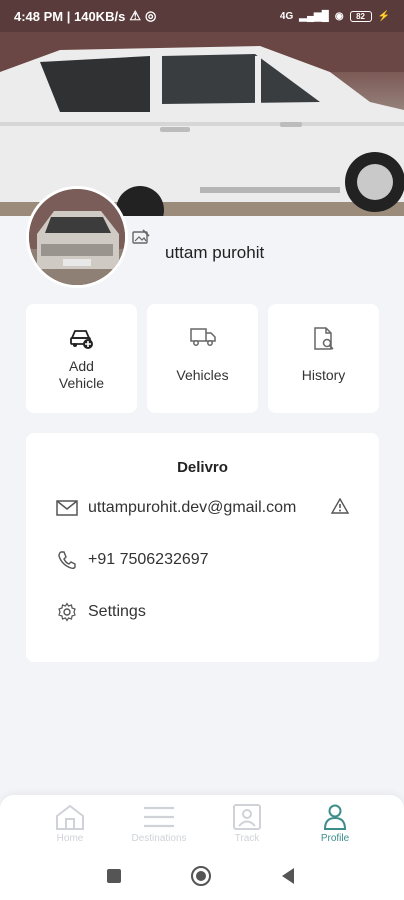  What do you see at coordinates (70, 838) in the screenshot?
I see `nav-home-label: Home` at bounding box center [70, 838].